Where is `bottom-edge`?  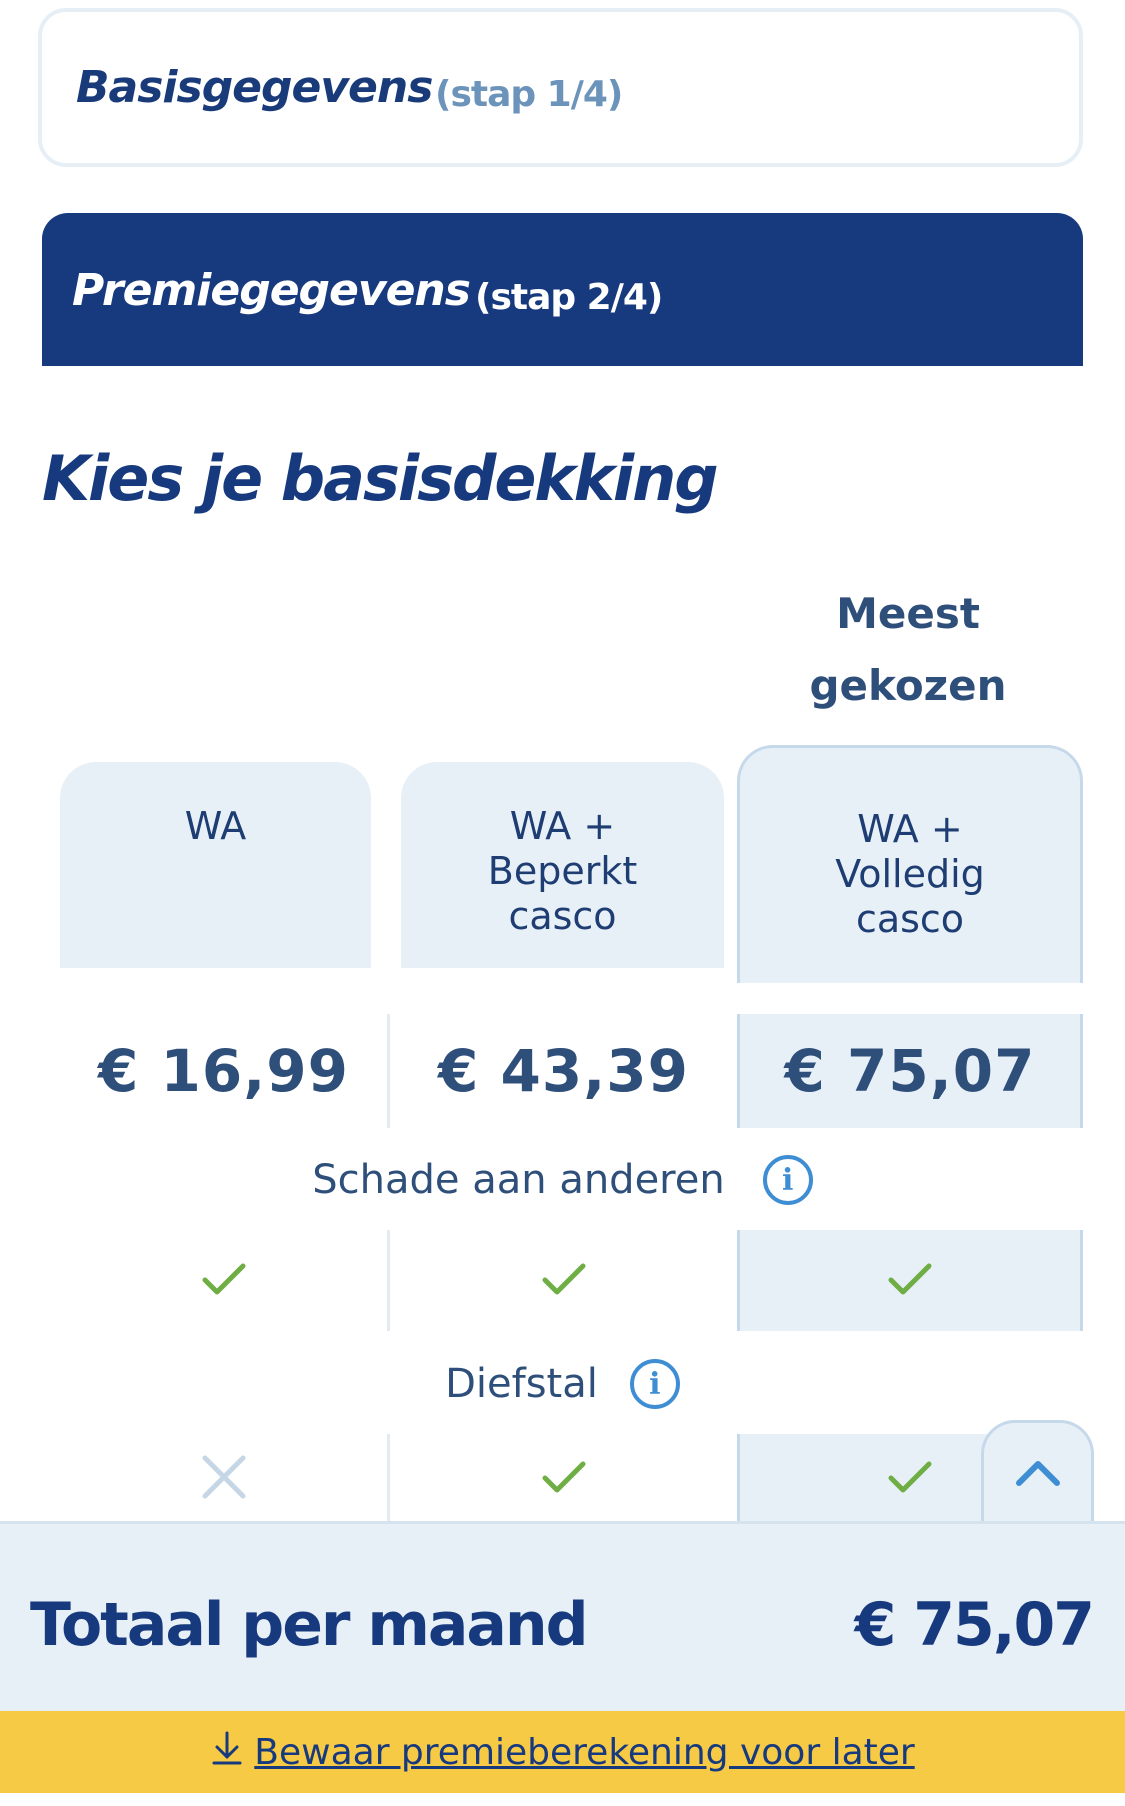
bottom-edge is located at coordinates (562, 1799).